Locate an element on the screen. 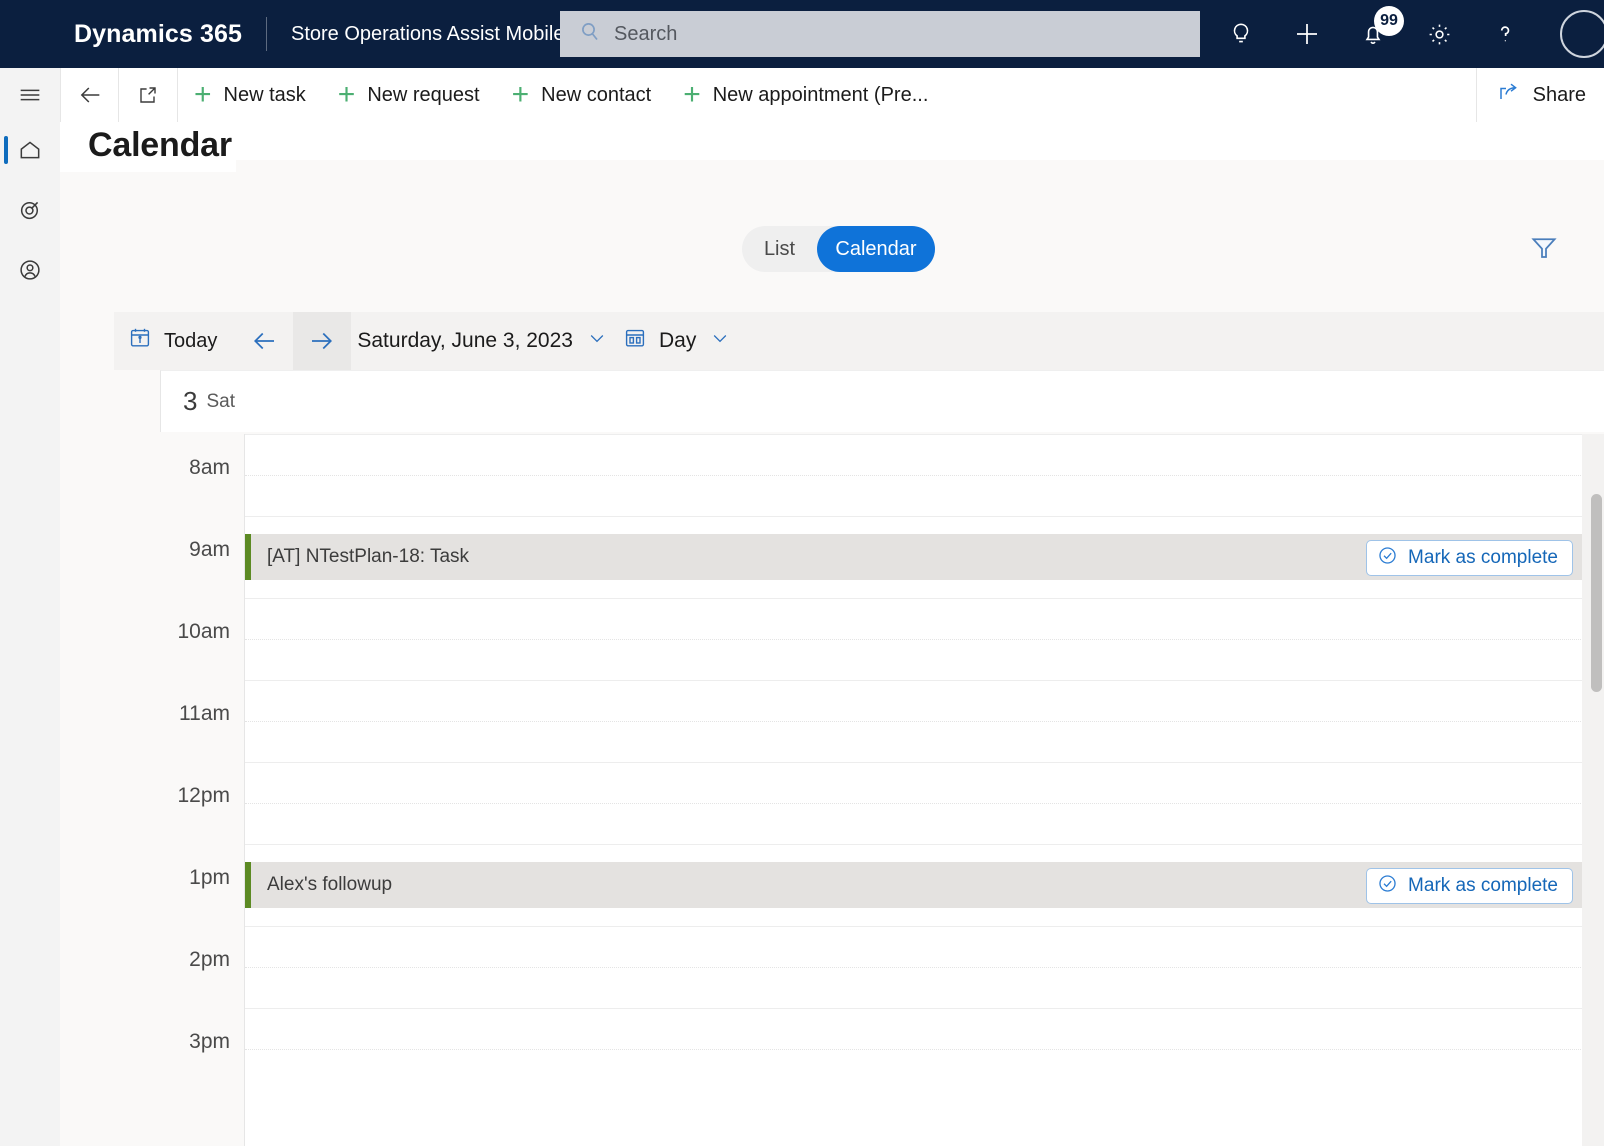  new-task-button: + New task is located at coordinates (250, 95).